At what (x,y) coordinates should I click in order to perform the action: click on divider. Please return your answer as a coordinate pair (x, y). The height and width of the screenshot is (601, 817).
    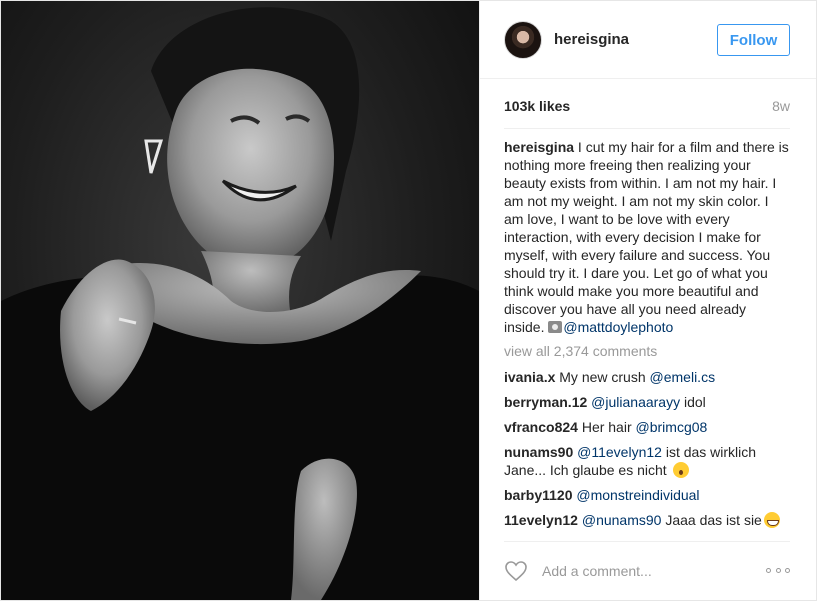
    Looking at the image, I should click on (647, 128).